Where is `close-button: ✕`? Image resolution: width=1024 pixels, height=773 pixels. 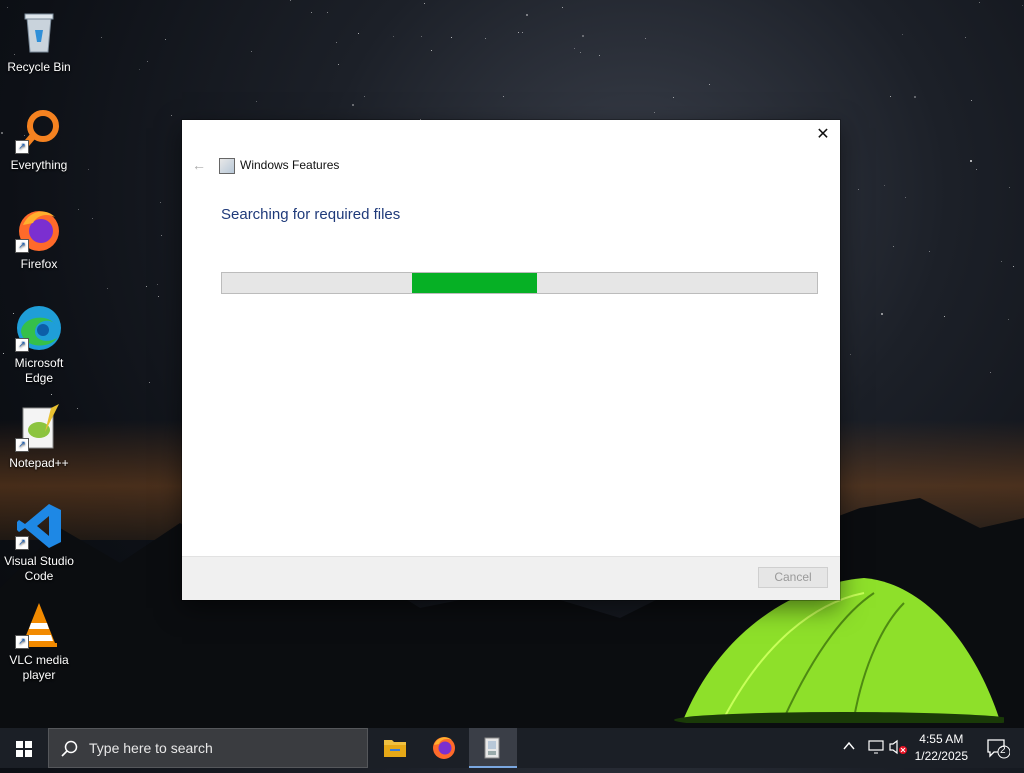 close-button: ✕ is located at coordinates (823, 135).